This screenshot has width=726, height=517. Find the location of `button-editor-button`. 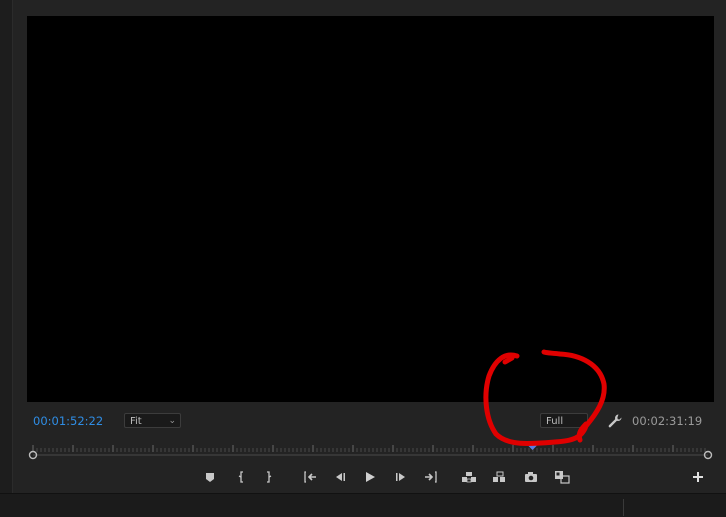

button-editor-button is located at coordinates (698, 477).